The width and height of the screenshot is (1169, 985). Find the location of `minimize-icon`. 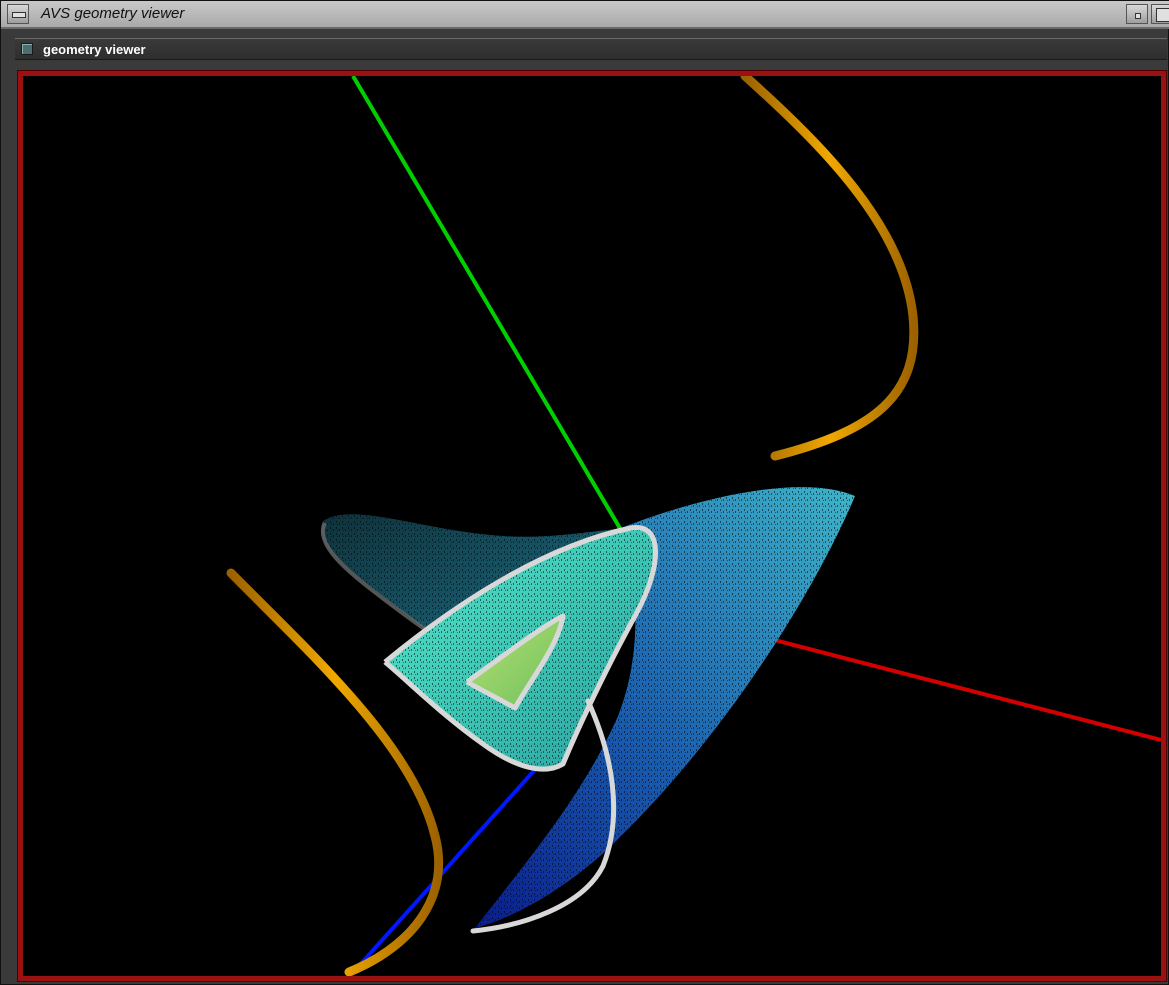

minimize-icon is located at coordinates (1138, 16).